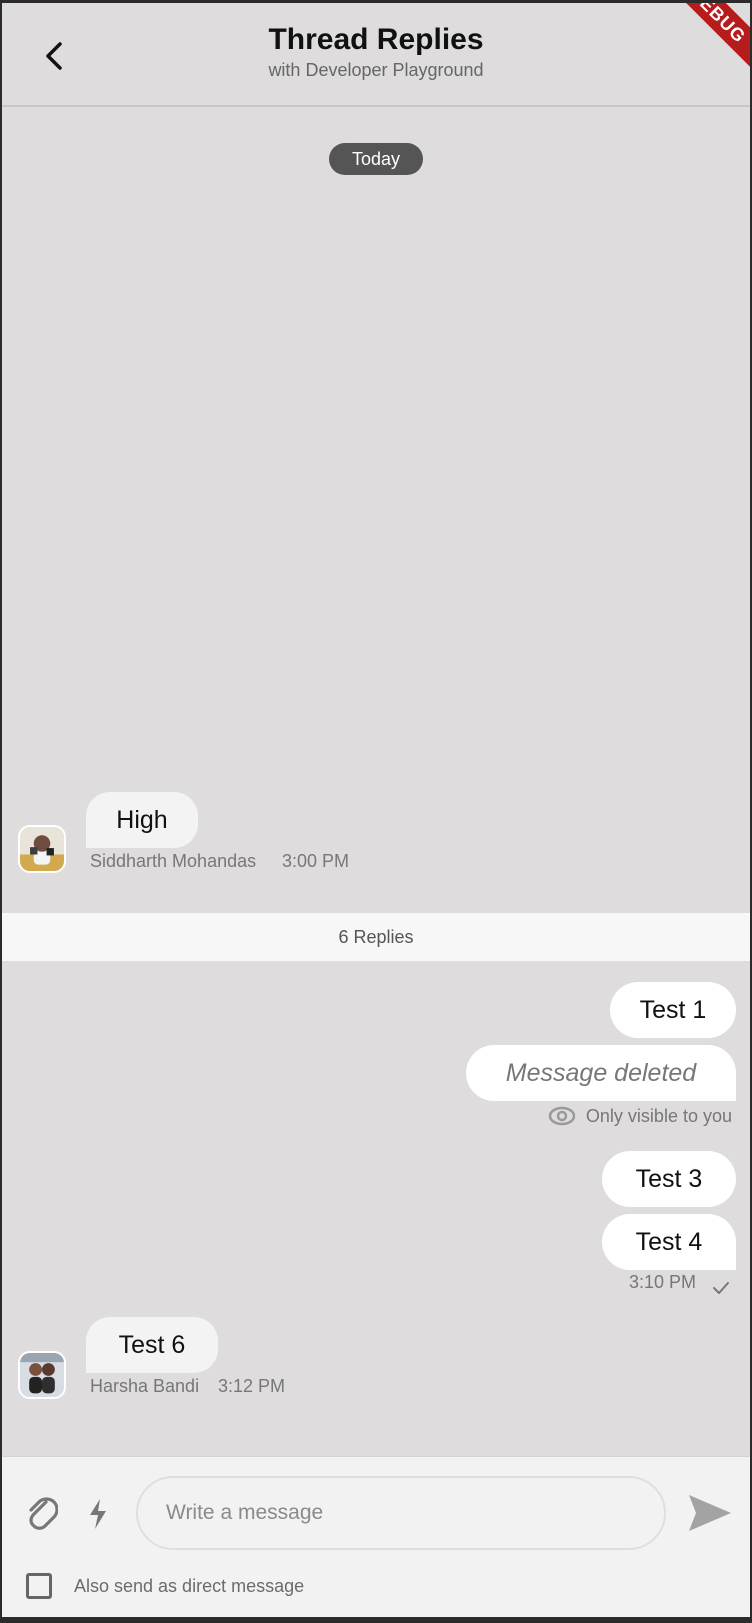  I want to click on send-button, so click(710, 1513).